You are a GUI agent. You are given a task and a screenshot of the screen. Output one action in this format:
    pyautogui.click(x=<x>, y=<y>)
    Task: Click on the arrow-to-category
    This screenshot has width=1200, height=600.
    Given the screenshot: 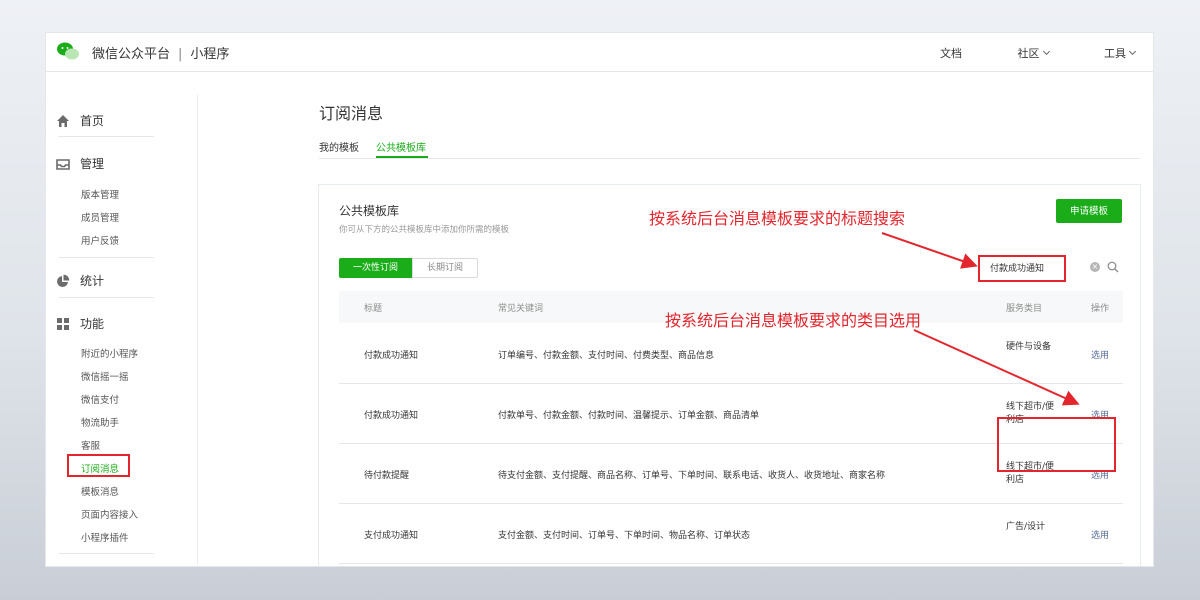 What is the action you would take?
    pyautogui.click(x=996, y=367)
    